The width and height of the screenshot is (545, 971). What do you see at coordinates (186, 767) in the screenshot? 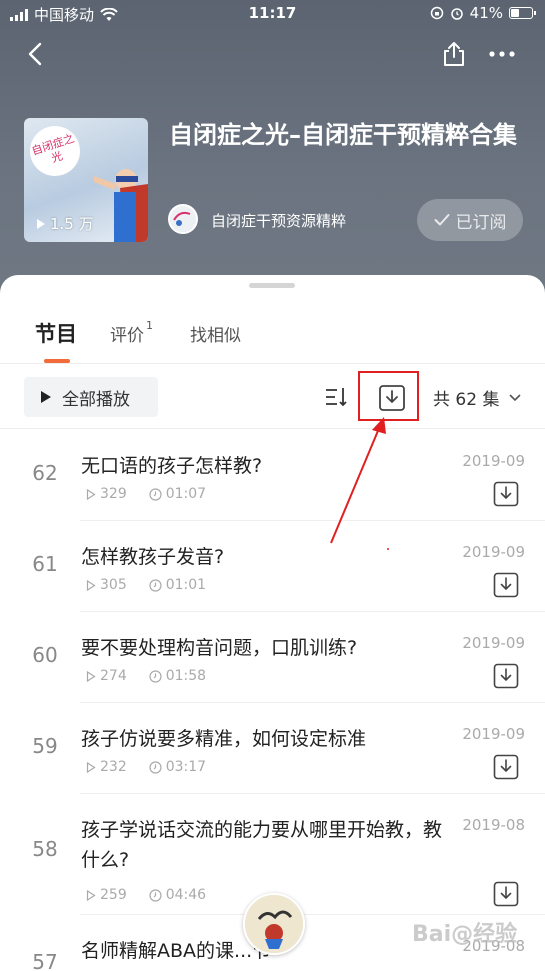
I see `episode-duration: 03:17` at bounding box center [186, 767].